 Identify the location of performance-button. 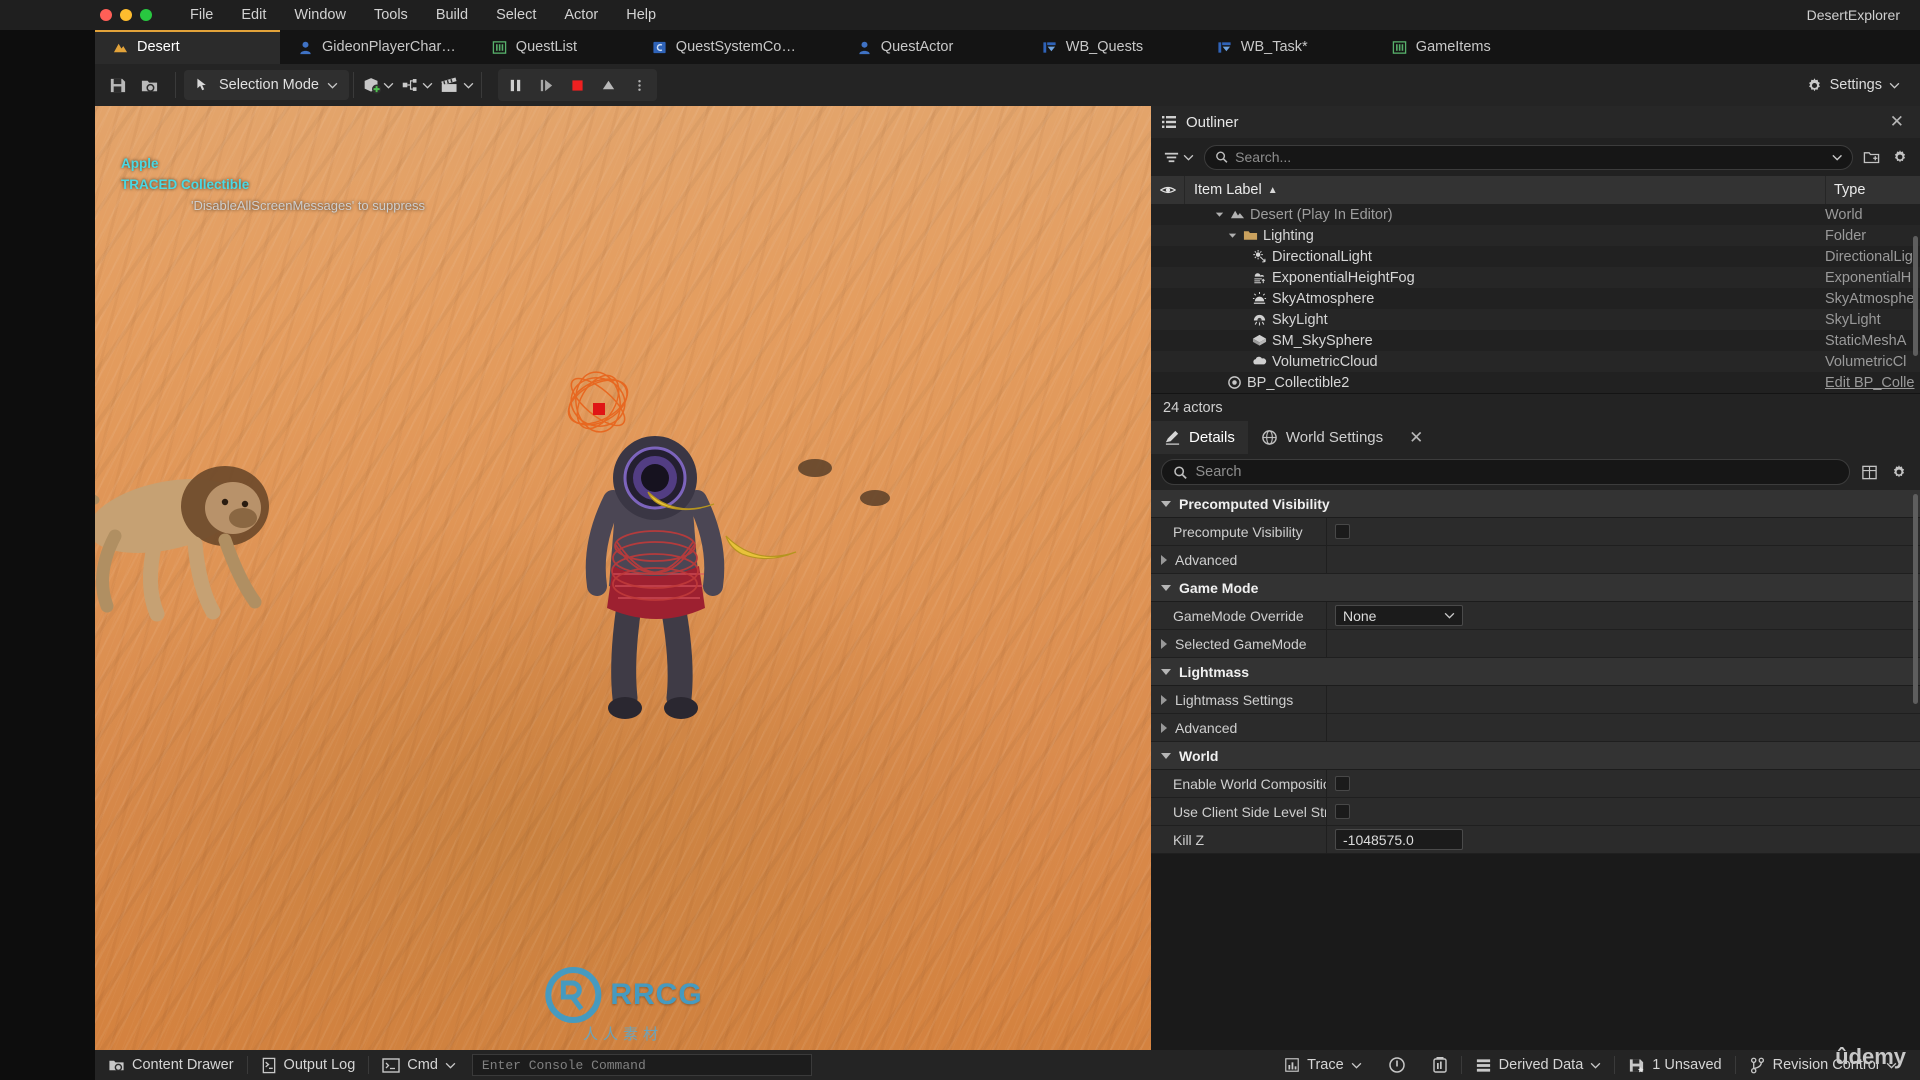
(1397, 1065).